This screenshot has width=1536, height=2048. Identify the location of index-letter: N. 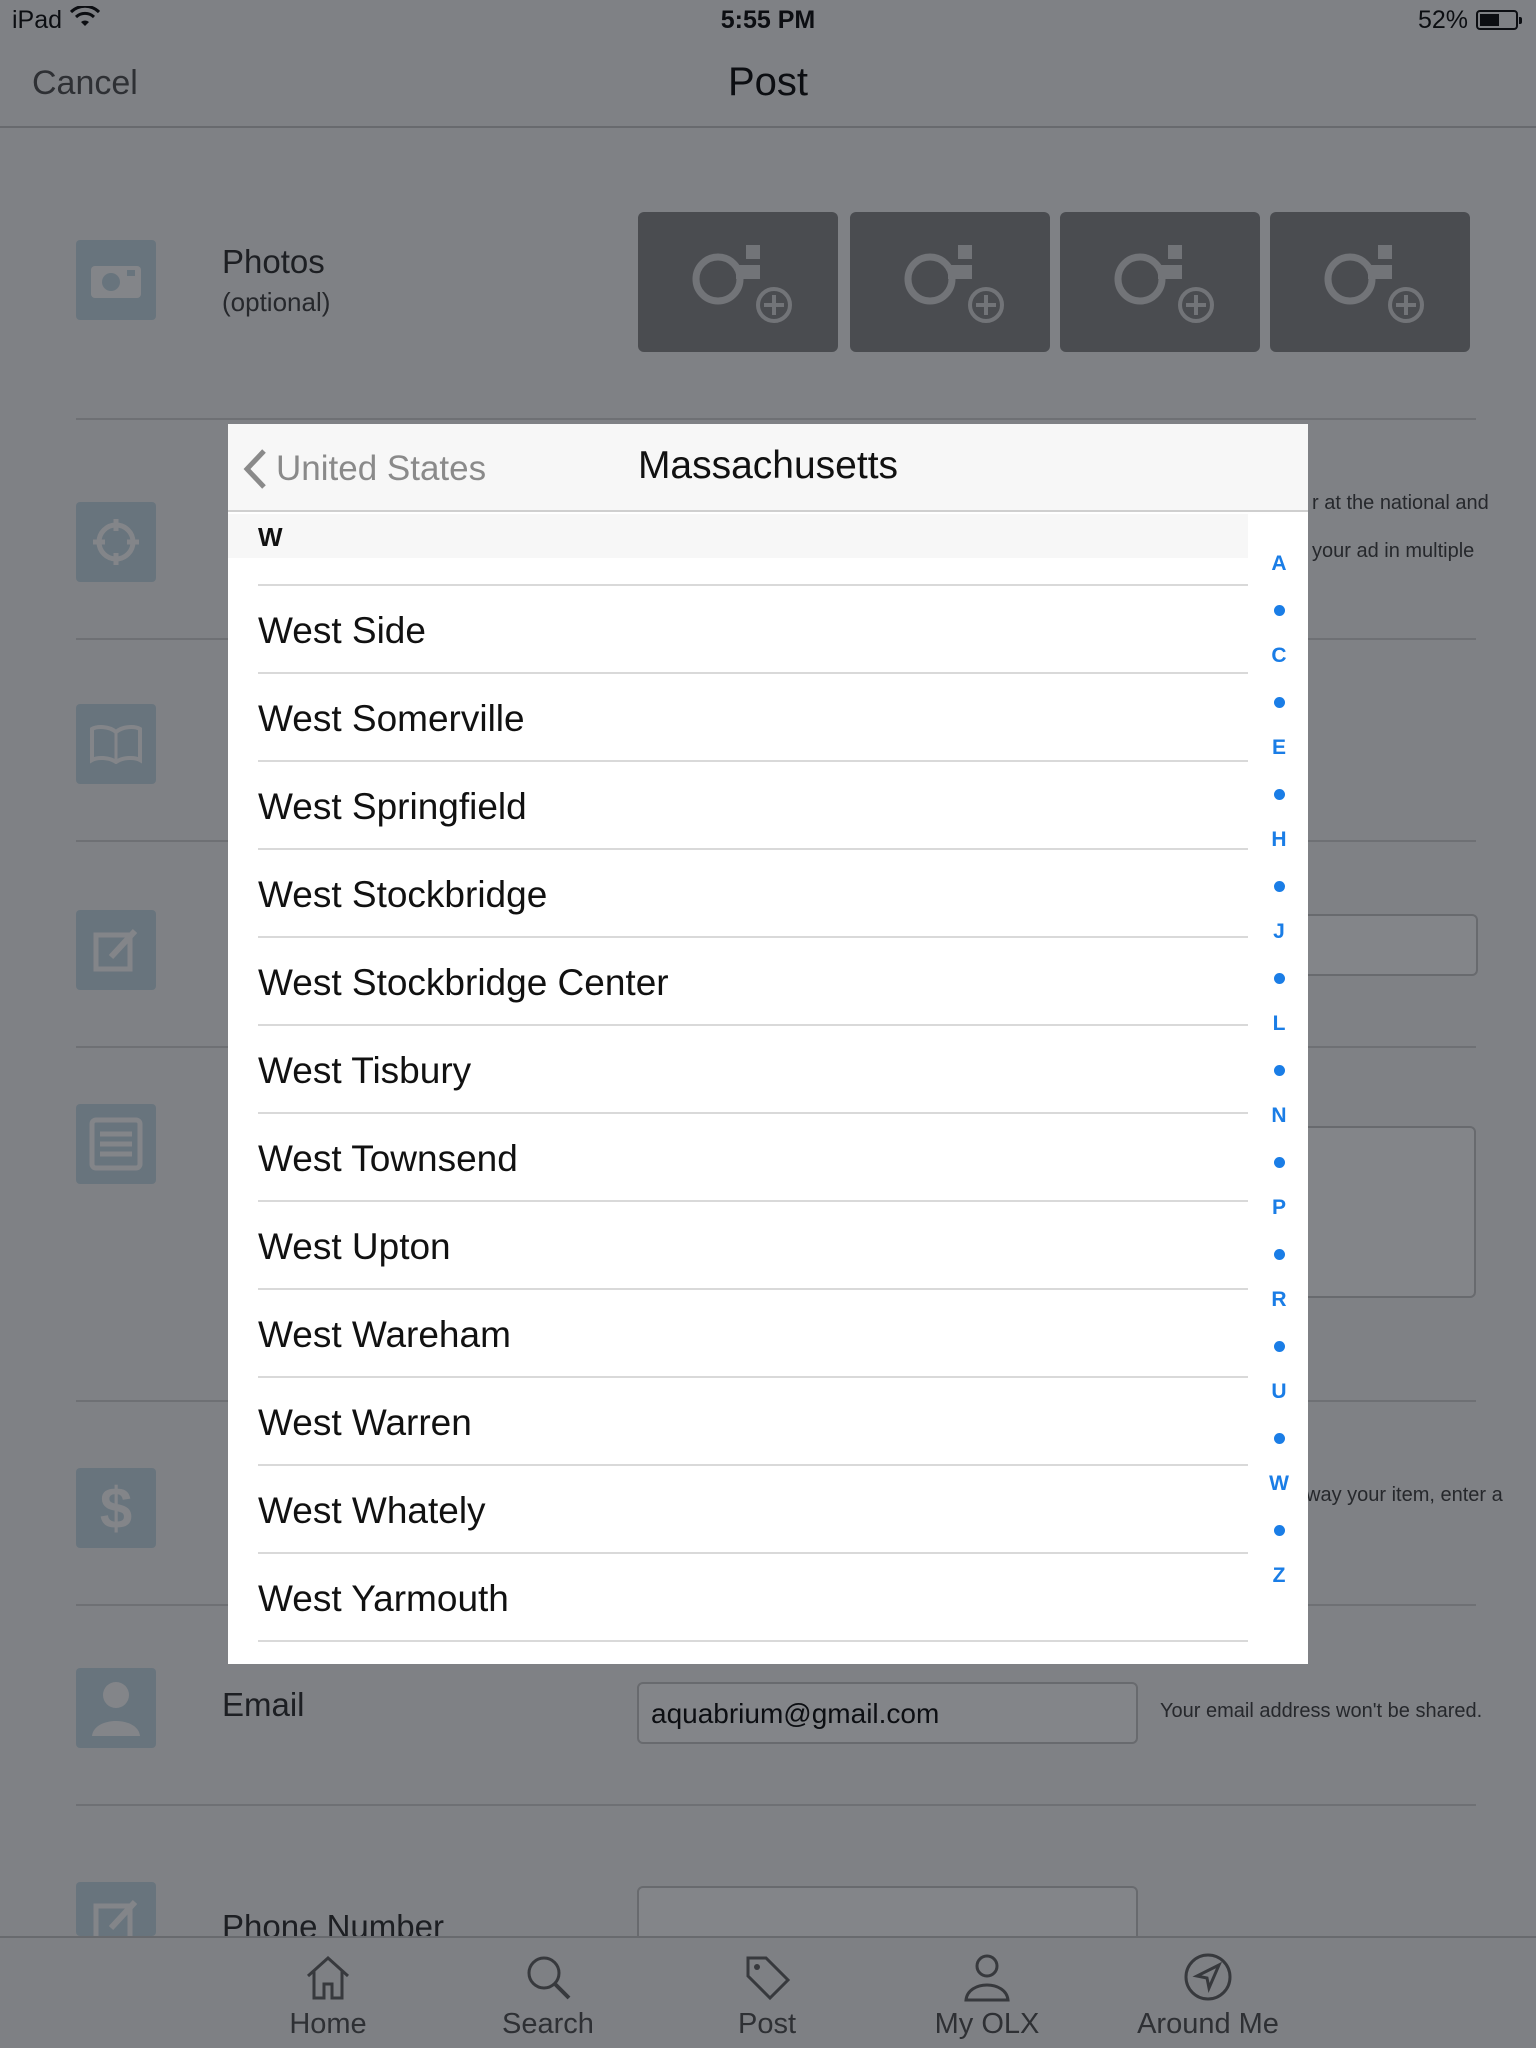
(1279, 1116).